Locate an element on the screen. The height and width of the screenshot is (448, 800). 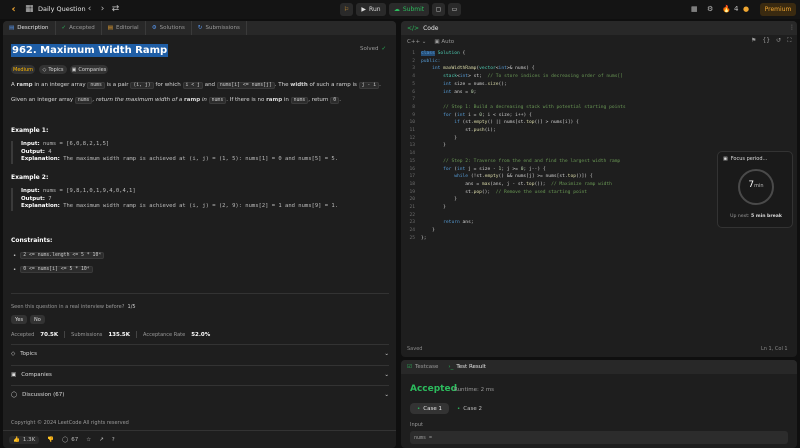
layout-icon: ▦ is located at coordinates (694, 9).